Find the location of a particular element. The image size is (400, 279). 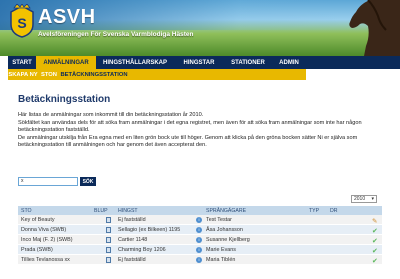

col-dr: DR is located at coordinates (334, 211).